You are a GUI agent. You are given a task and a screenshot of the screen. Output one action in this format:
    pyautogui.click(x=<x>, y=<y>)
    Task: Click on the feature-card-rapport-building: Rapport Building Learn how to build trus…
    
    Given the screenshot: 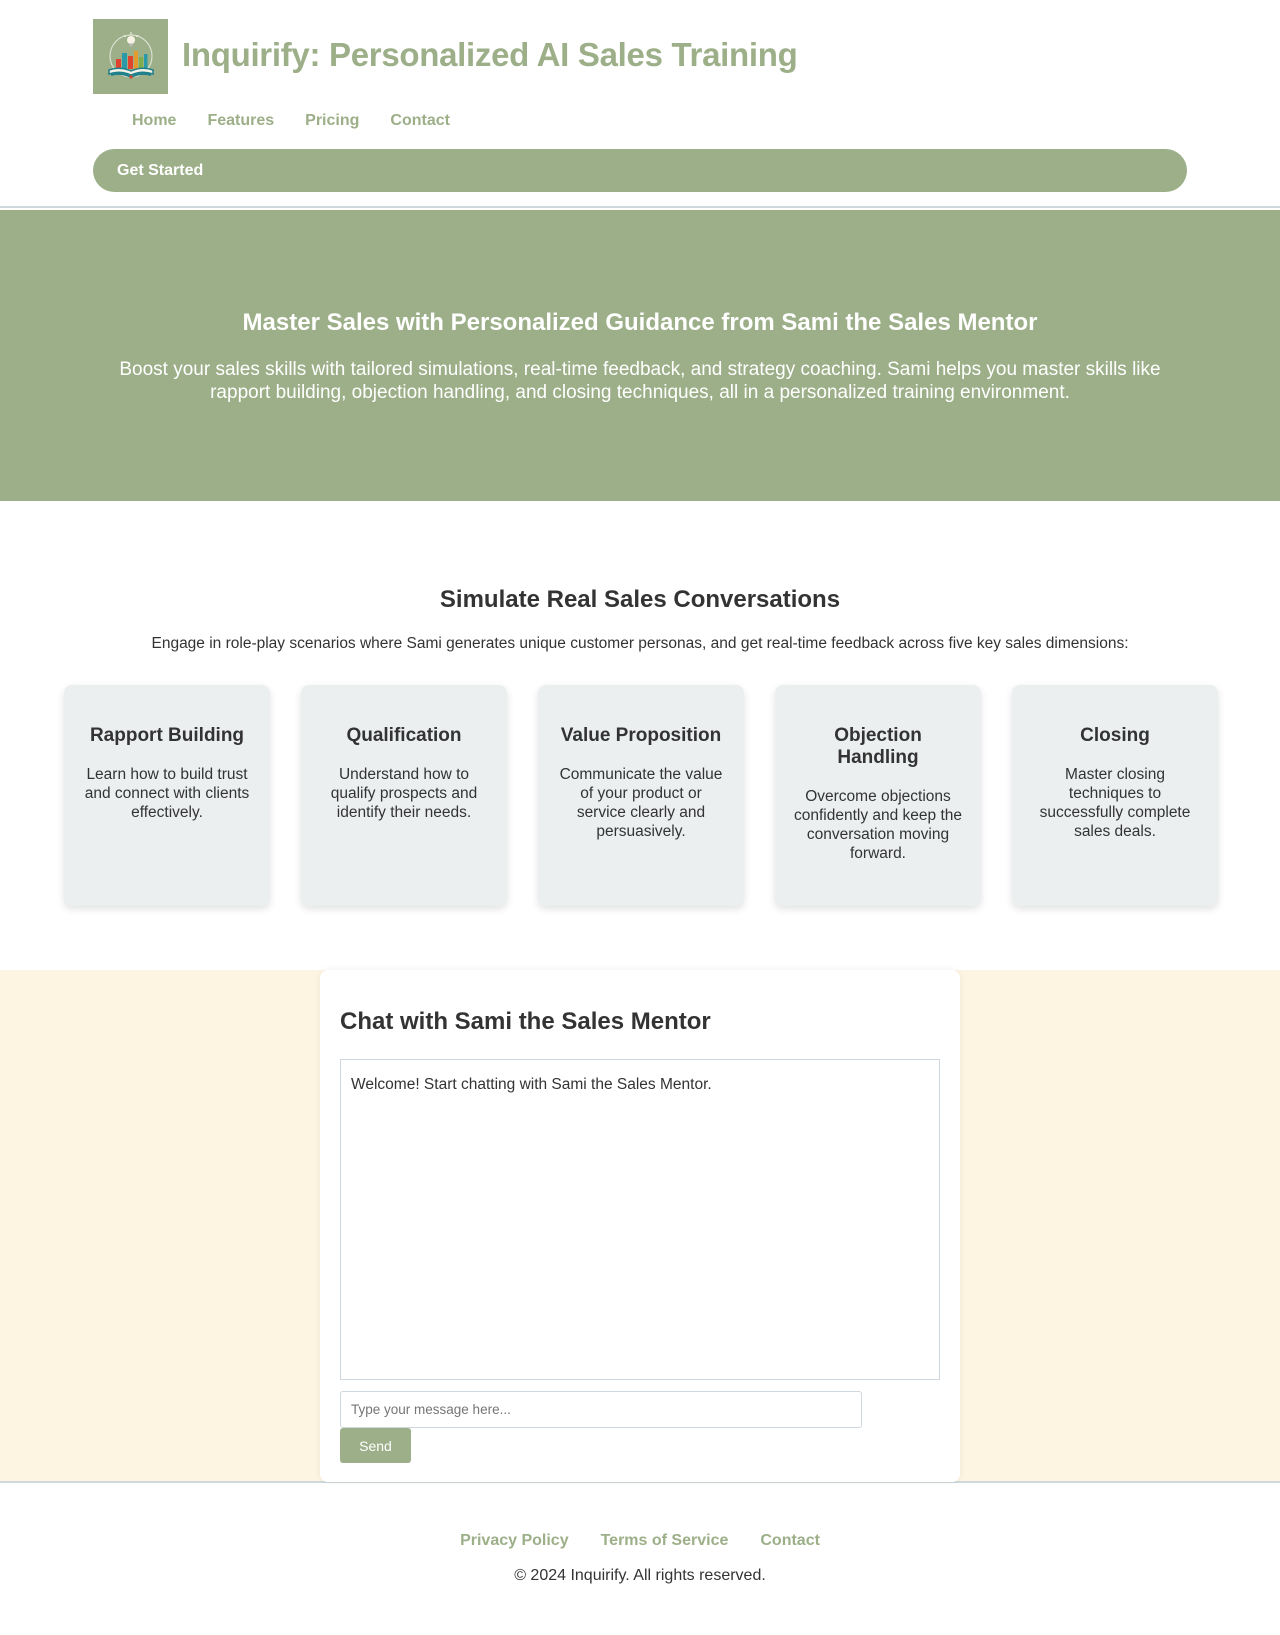 What is the action you would take?
    pyautogui.click(x=167, y=795)
    